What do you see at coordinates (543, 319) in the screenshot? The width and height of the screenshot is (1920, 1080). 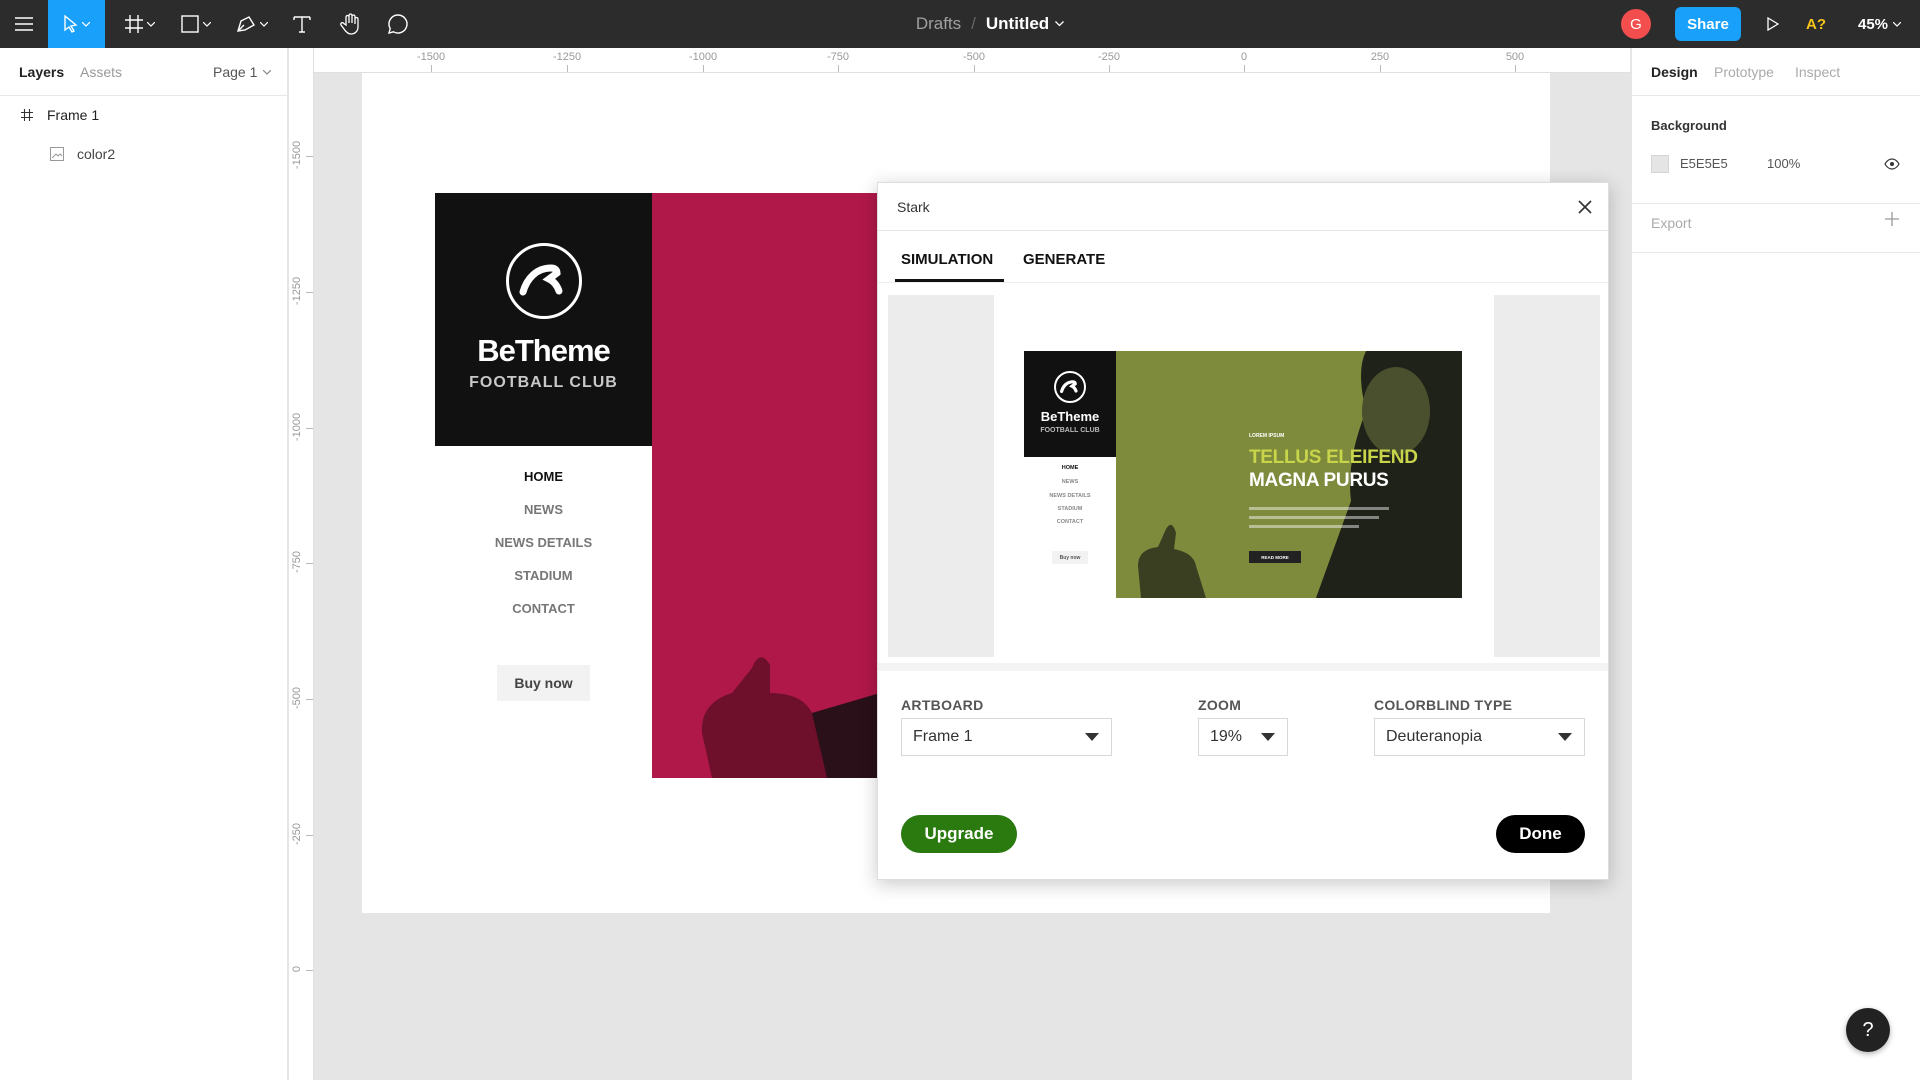 I see `site-logo-block: BeTheme FOOTBALL CLUB` at bounding box center [543, 319].